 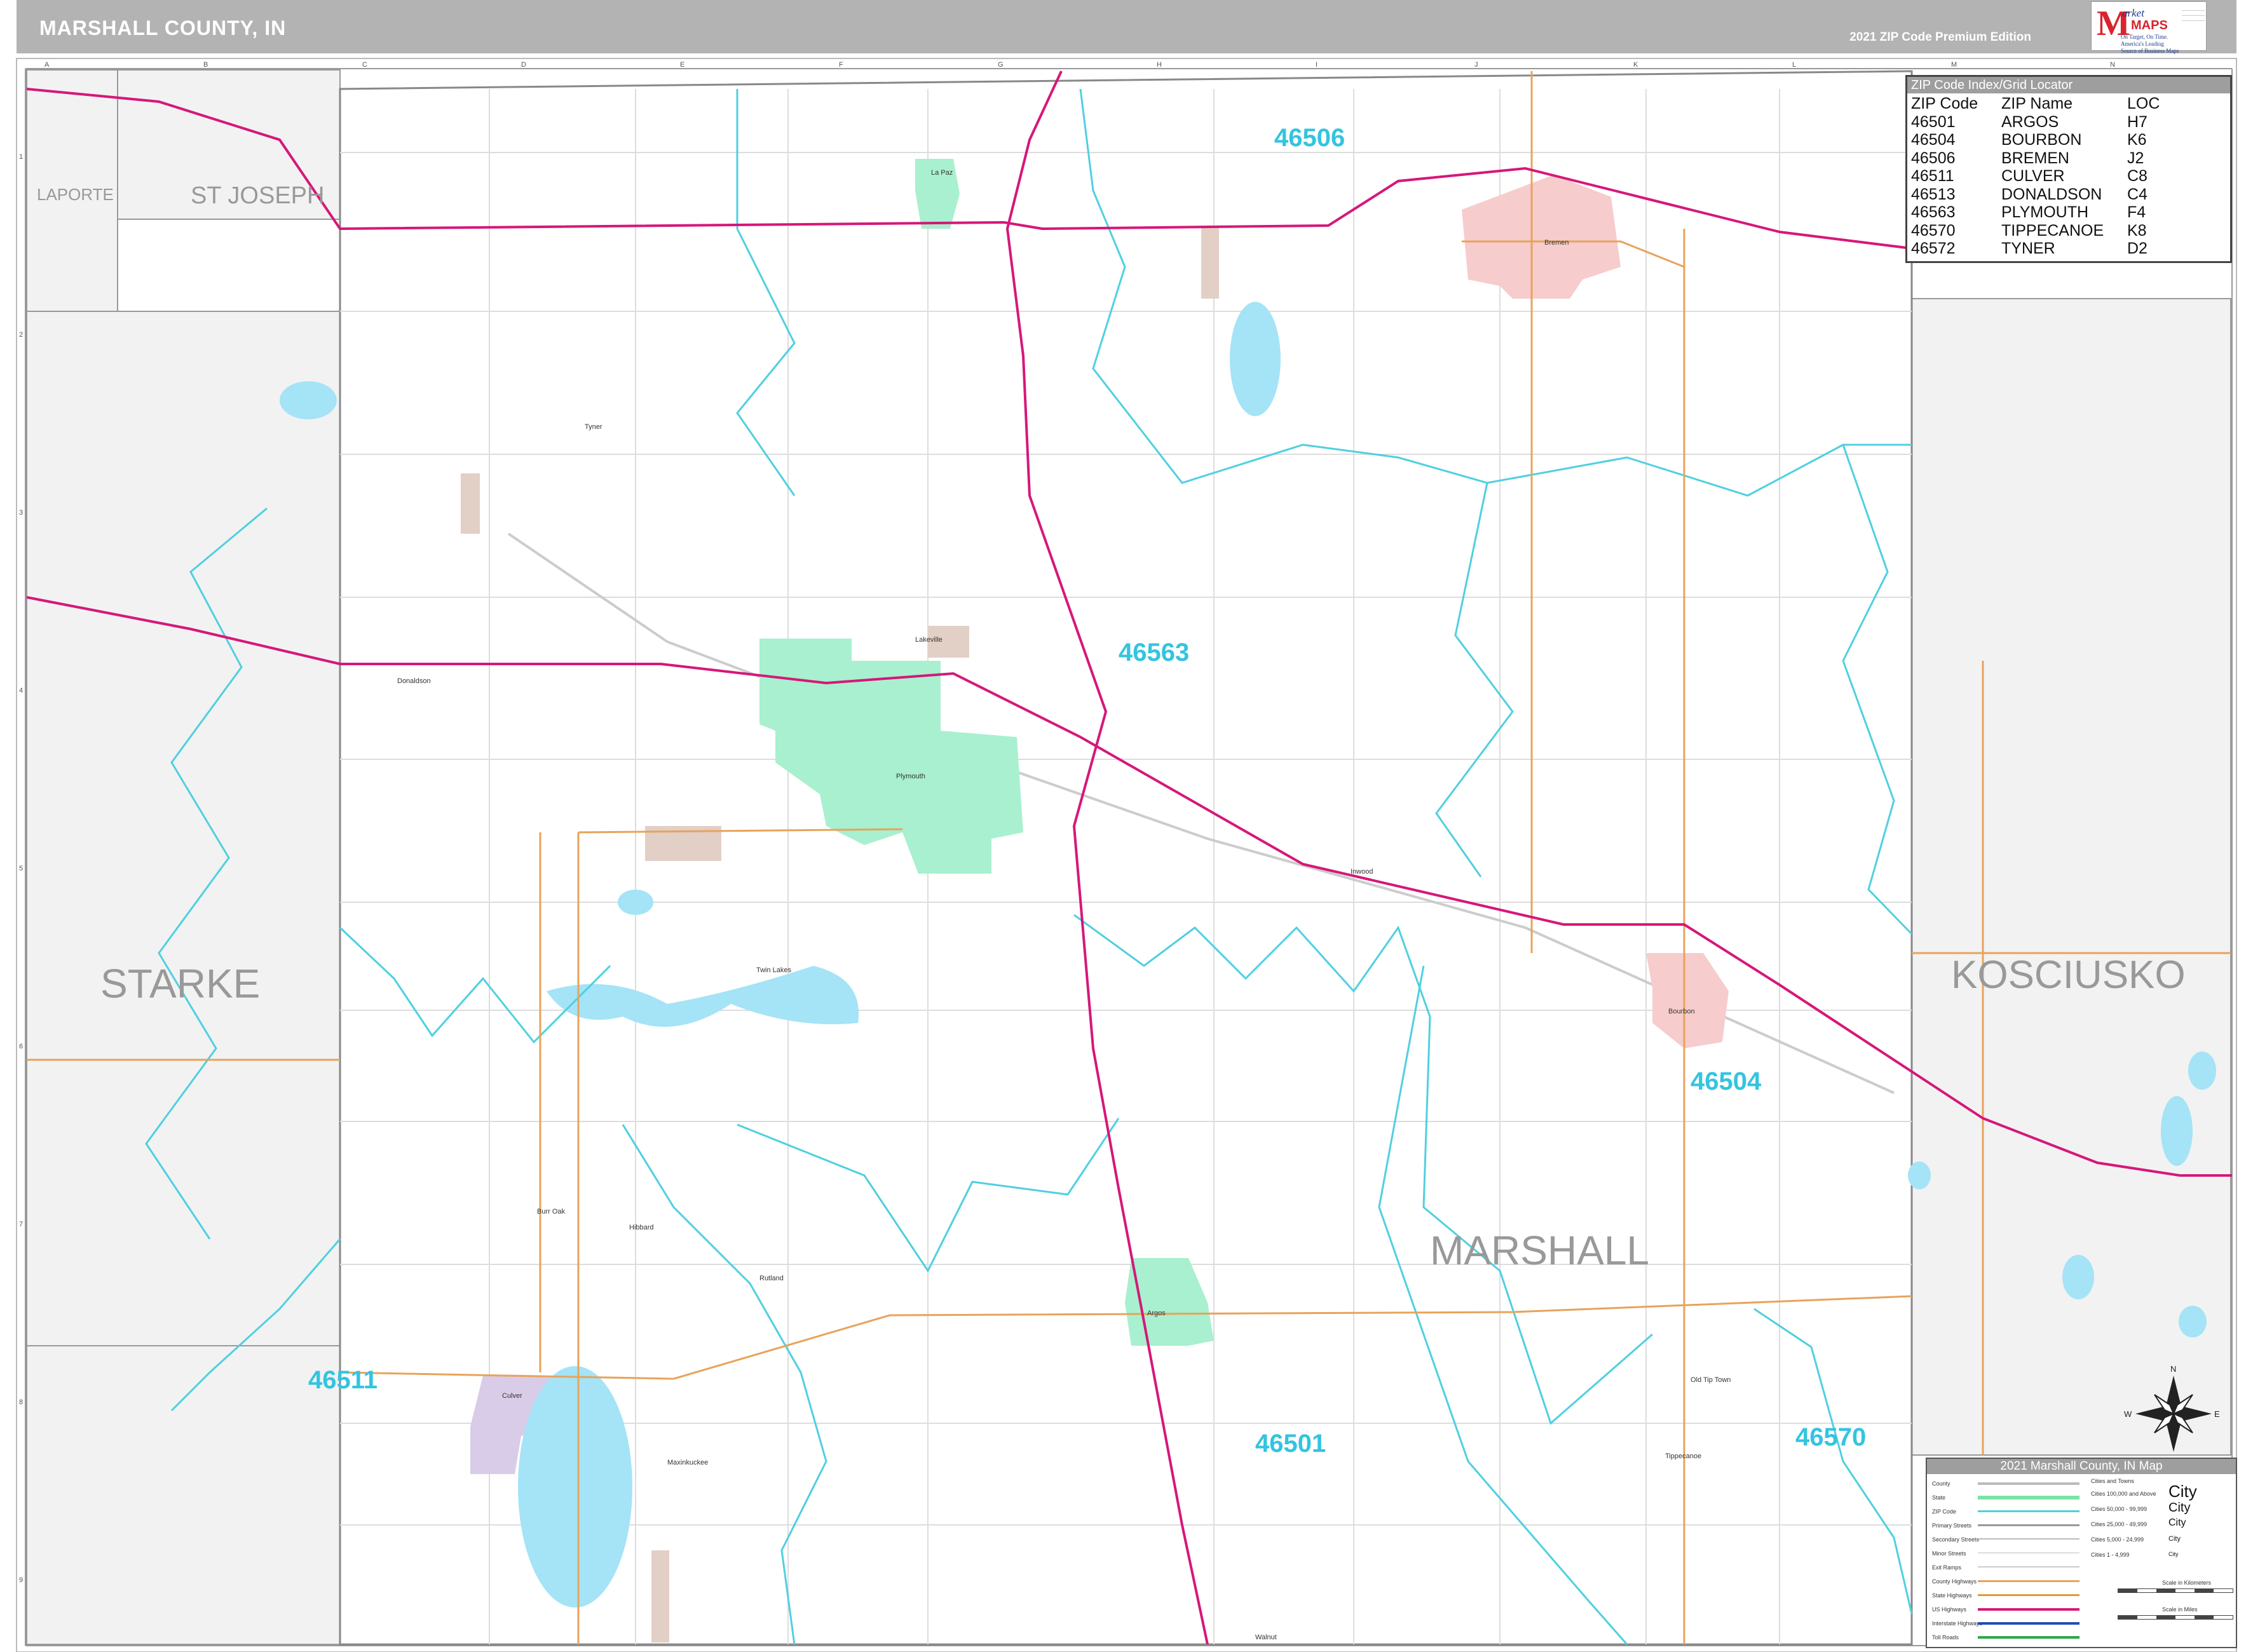 I want to click on zip-loc-cell: K6, so click(x=2137, y=140).